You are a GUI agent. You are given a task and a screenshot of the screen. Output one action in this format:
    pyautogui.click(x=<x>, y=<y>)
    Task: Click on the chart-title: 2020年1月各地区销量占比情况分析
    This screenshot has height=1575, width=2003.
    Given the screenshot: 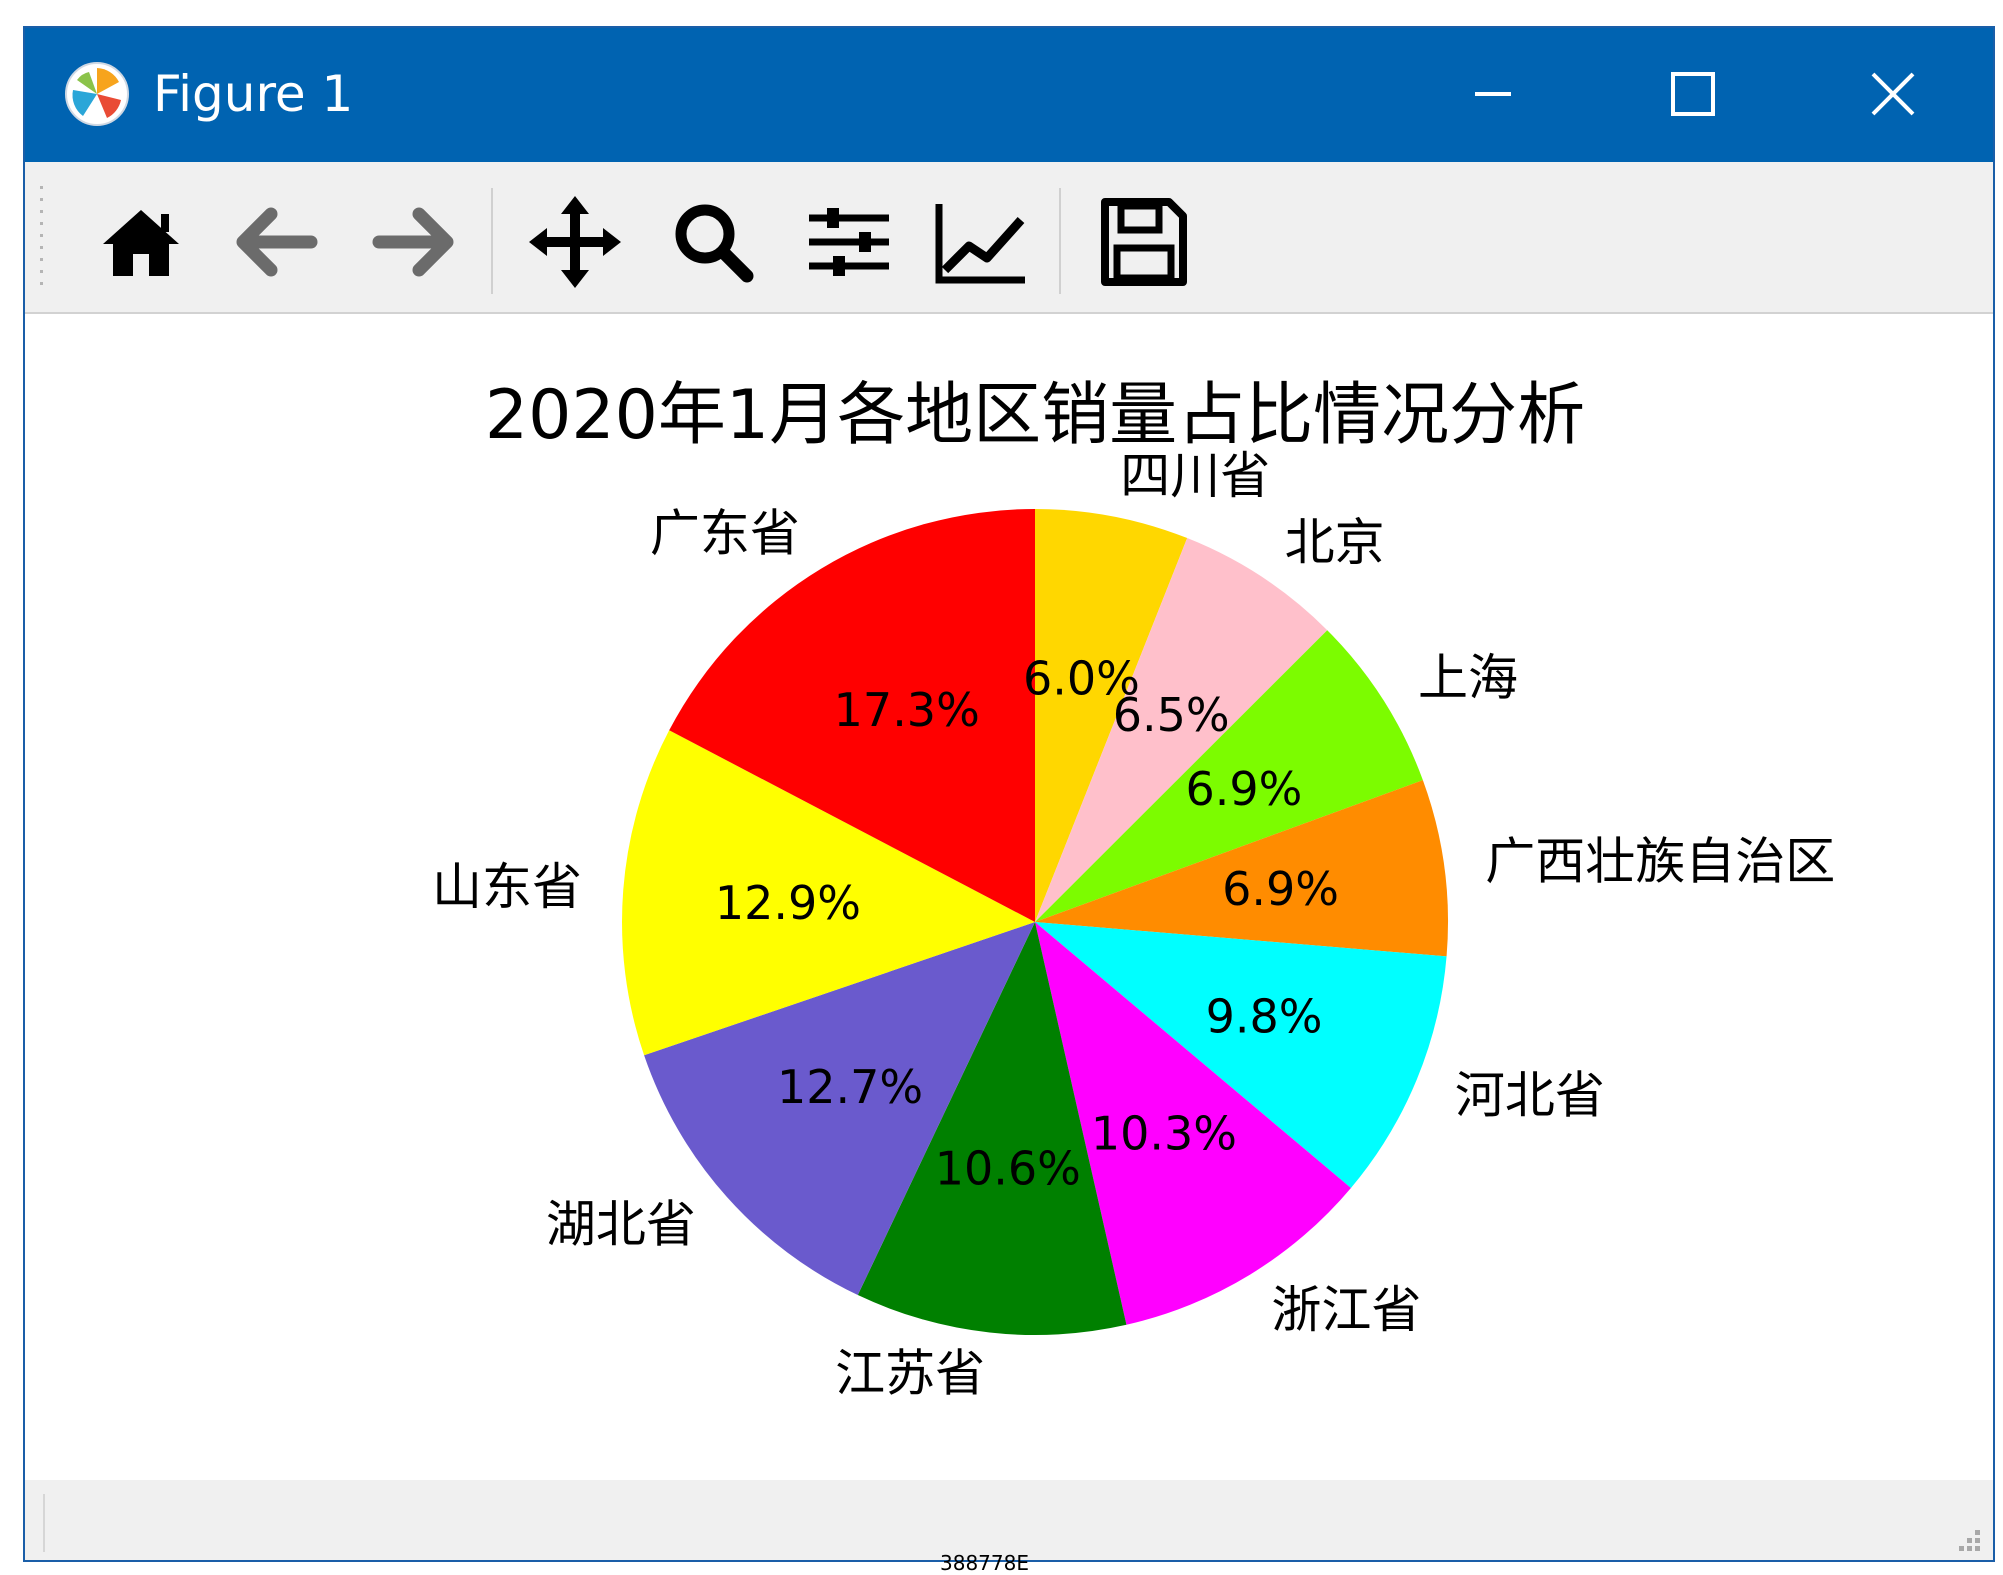 What is the action you would take?
    pyautogui.click(x=1035, y=415)
    